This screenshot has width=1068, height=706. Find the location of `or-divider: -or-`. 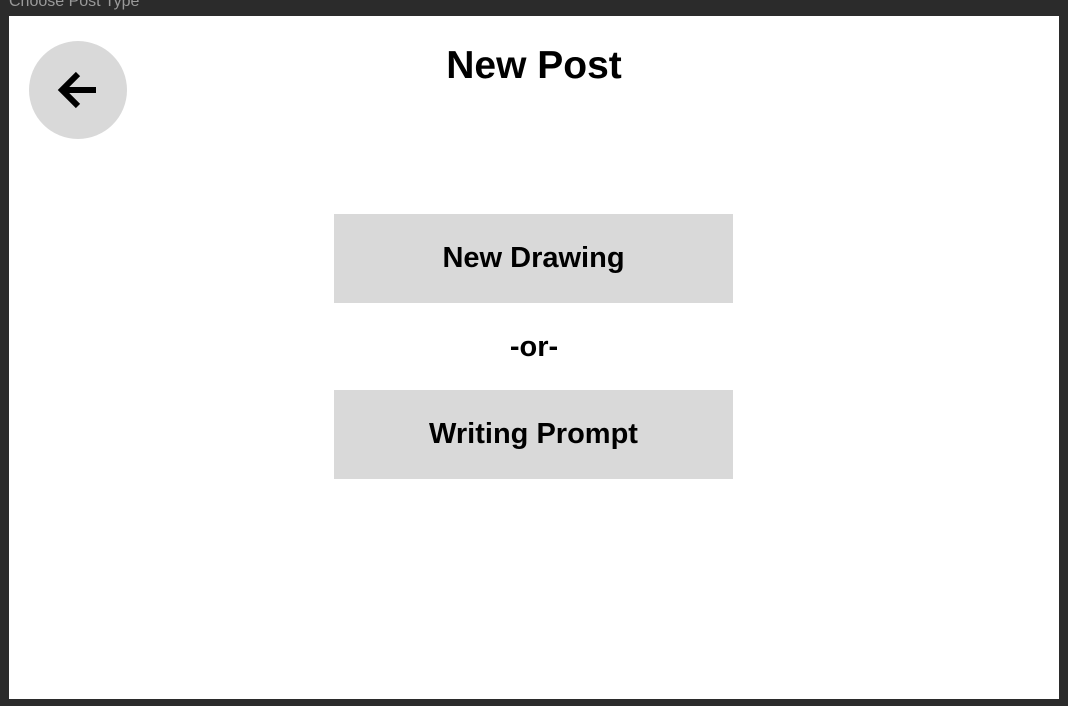

or-divider: -or- is located at coordinates (534, 347).